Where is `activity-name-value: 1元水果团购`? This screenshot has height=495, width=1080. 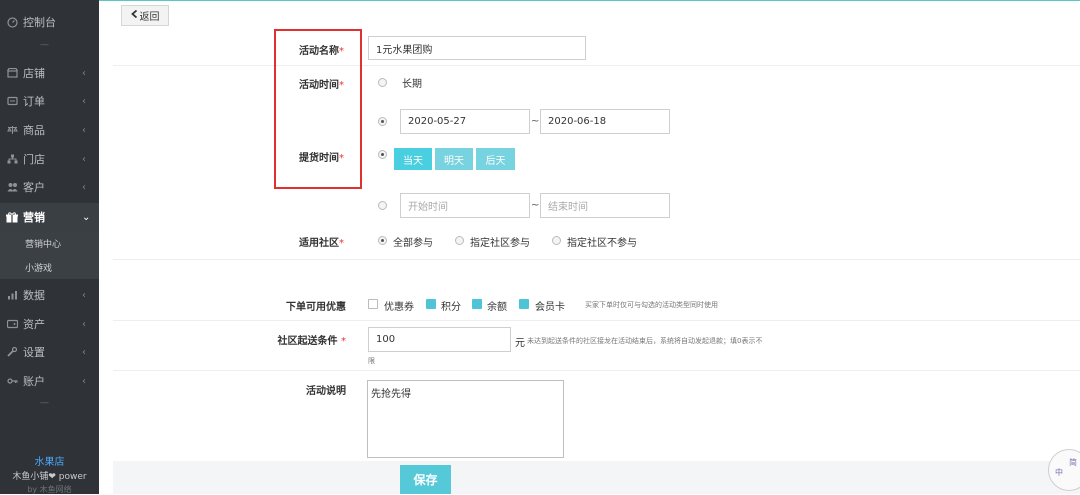
activity-name-value: 1元水果团购 is located at coordinates (404, 50).